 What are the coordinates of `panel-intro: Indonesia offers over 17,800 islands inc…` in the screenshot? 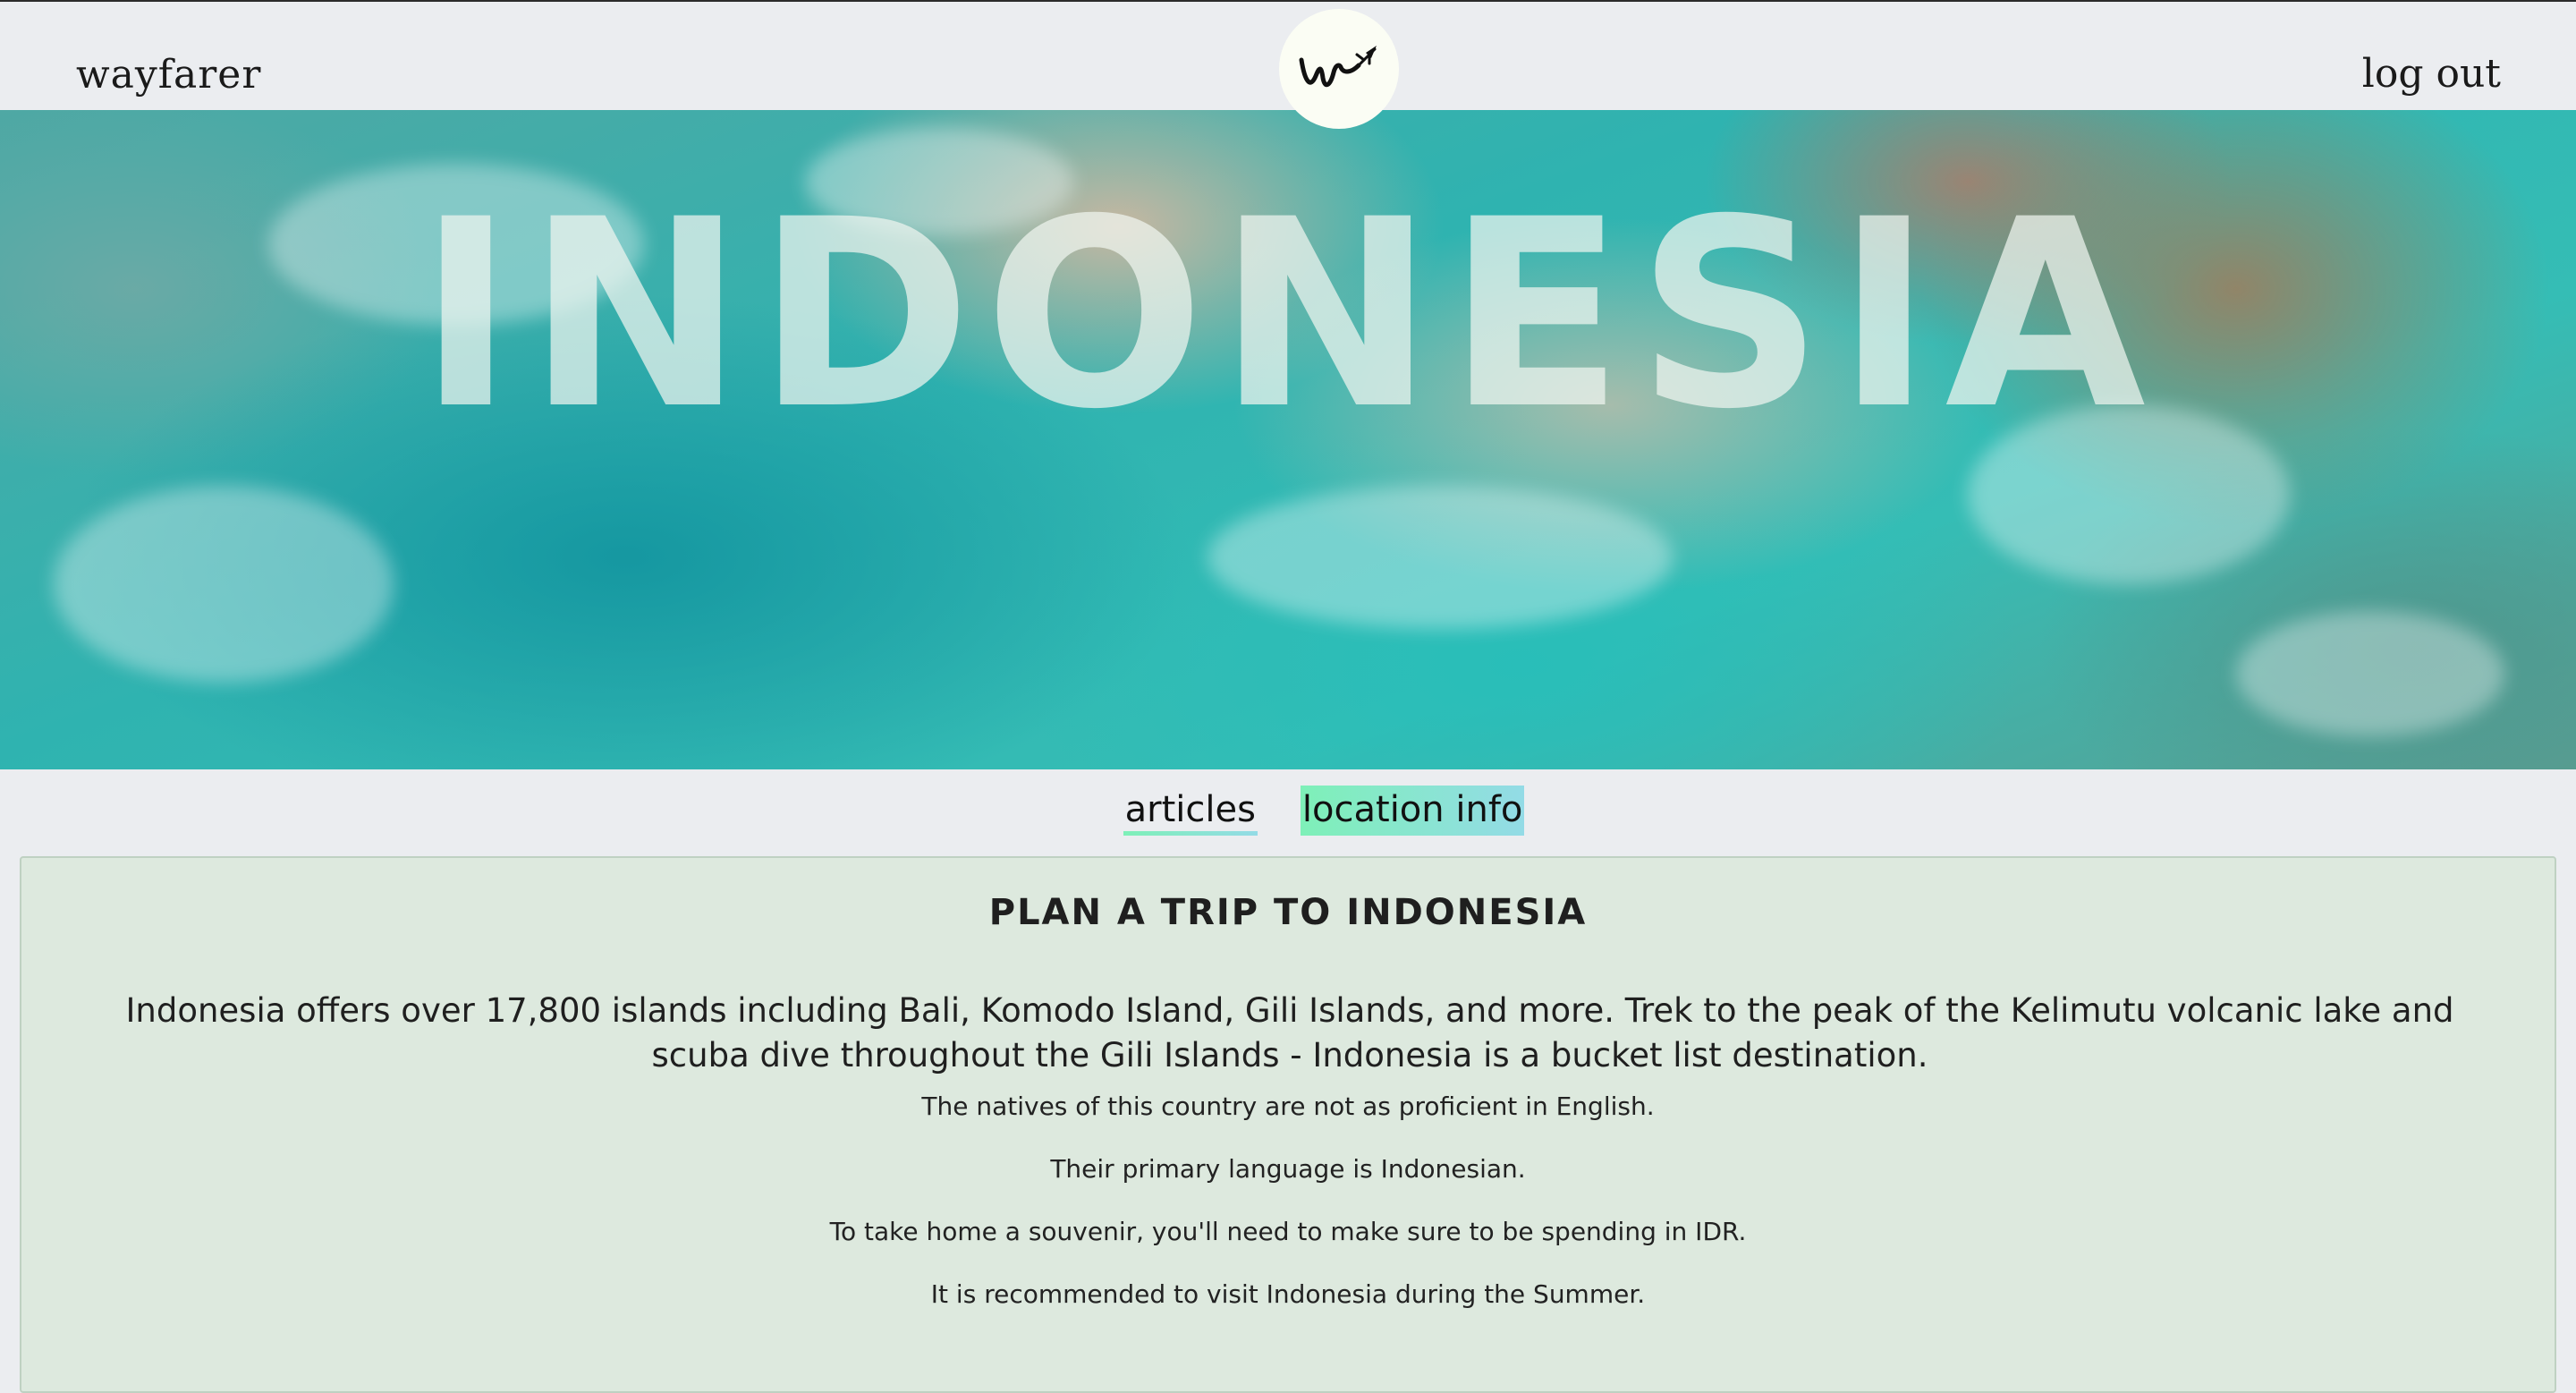 It's located at (1289, 1032).